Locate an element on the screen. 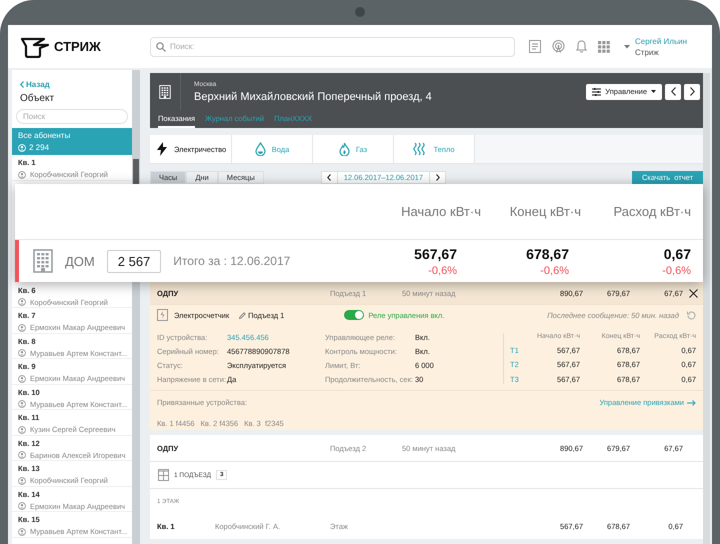 The height and width of the screenshot is (544, 720). bell-icon is located at coordinates (581, 46).